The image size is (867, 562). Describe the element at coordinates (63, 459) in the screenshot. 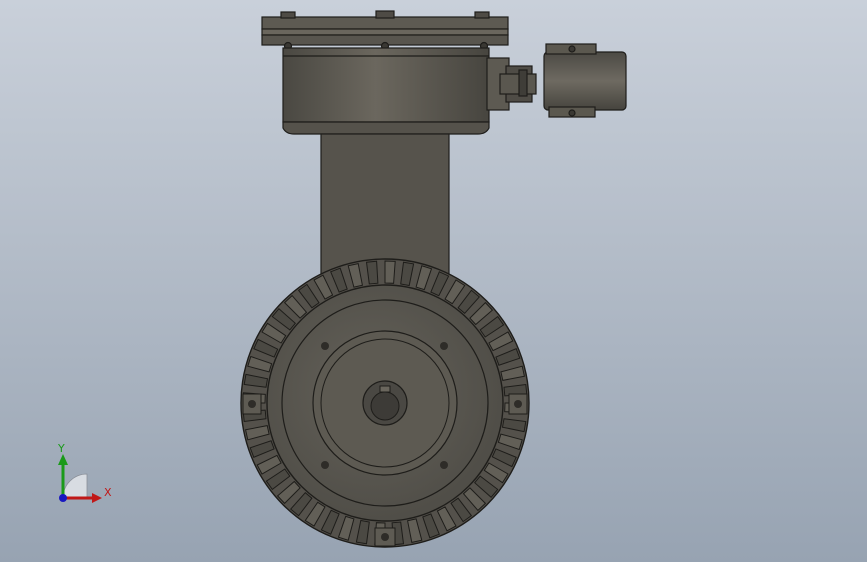

I see `y-axis-arrowhead` at that location.